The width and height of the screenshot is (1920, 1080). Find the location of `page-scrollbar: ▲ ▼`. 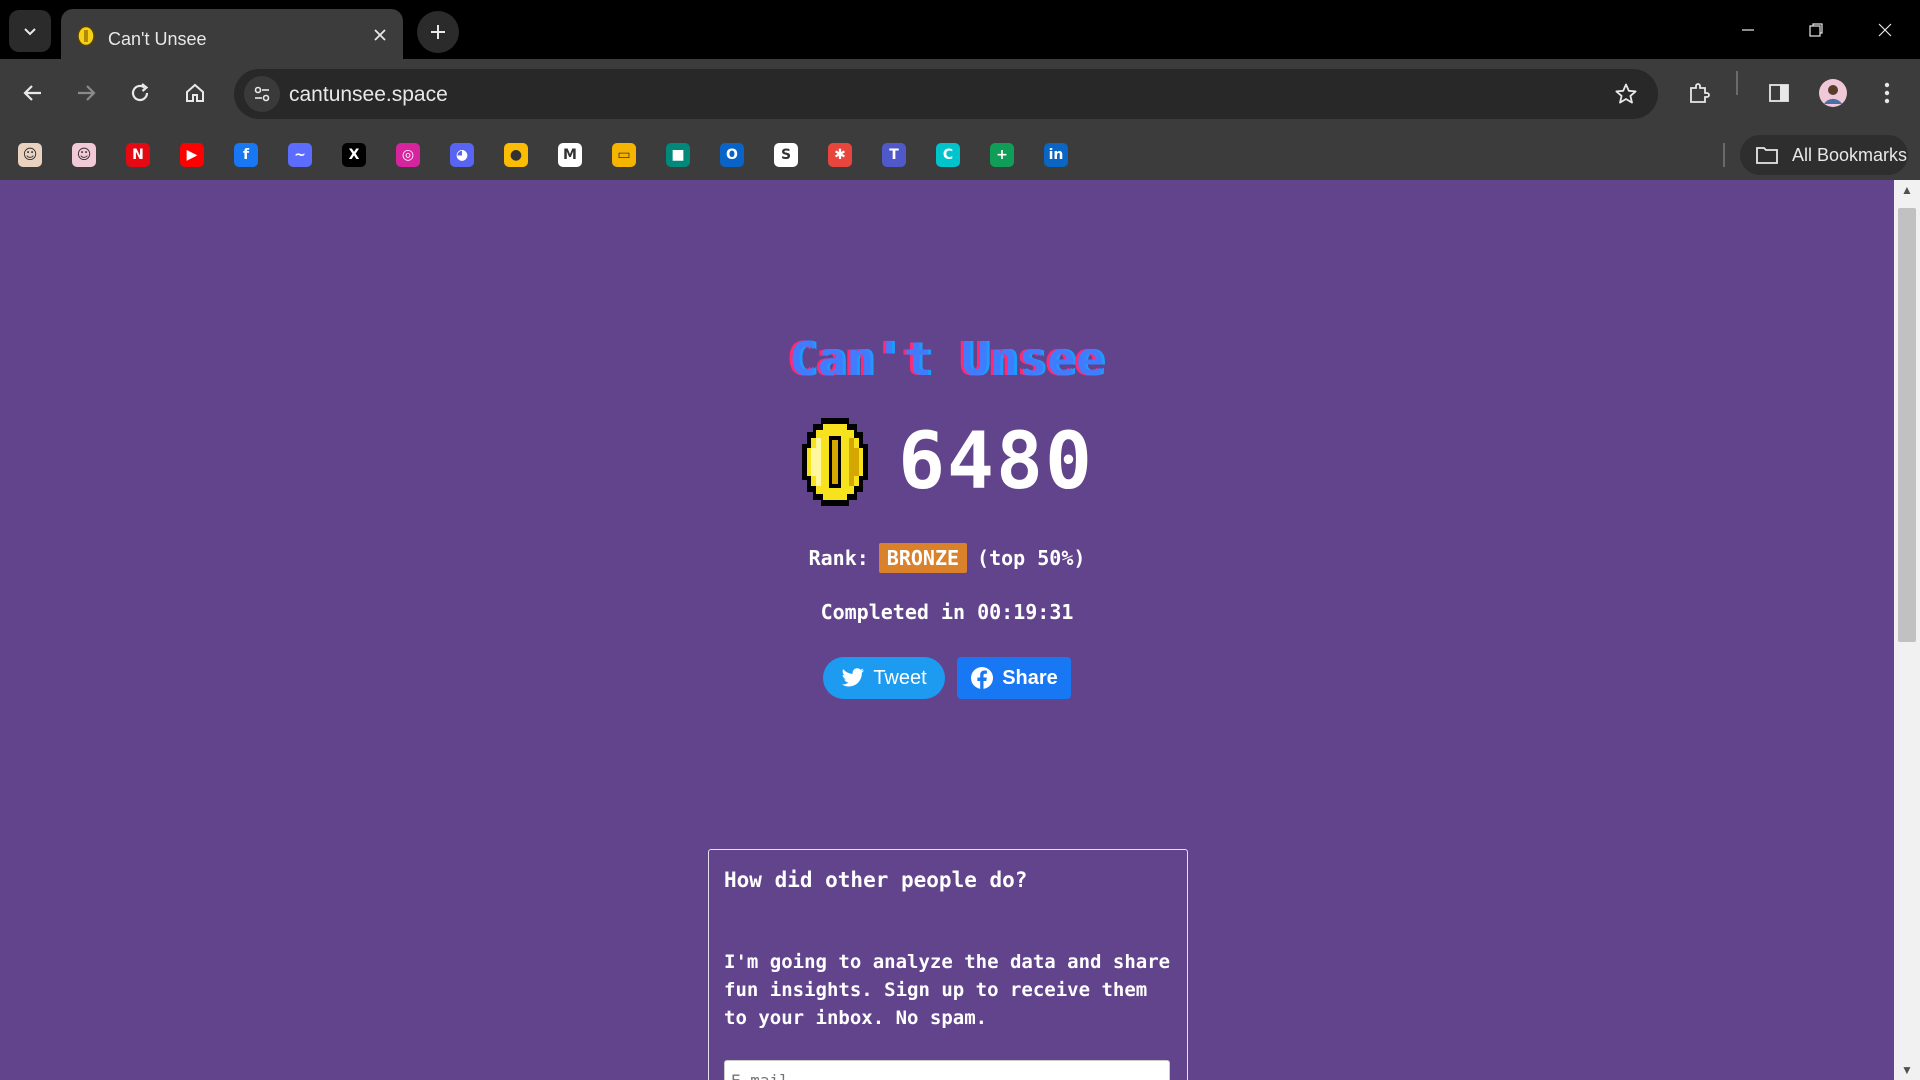

page-scrollbar: ▲ ▼ is located at coordinates (1907, 630).